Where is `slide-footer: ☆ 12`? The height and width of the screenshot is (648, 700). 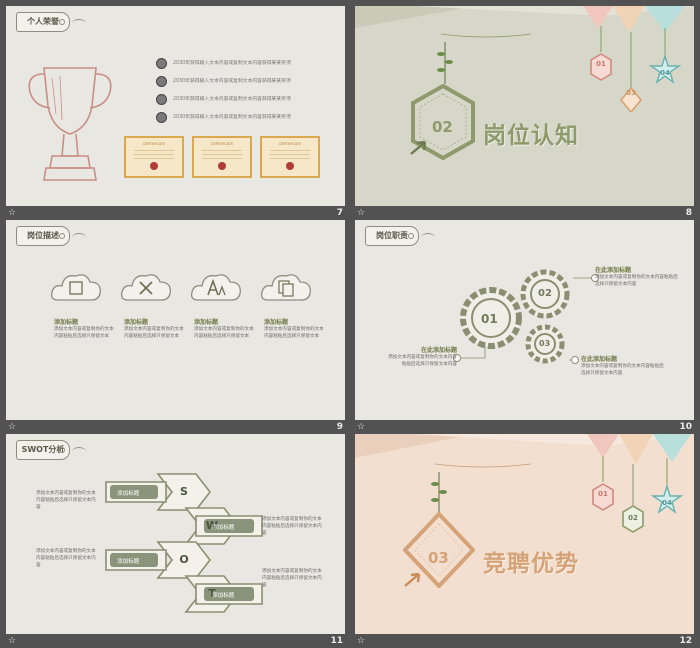 slide-footer: ☆ 12 is located at coordinates (524, 641).